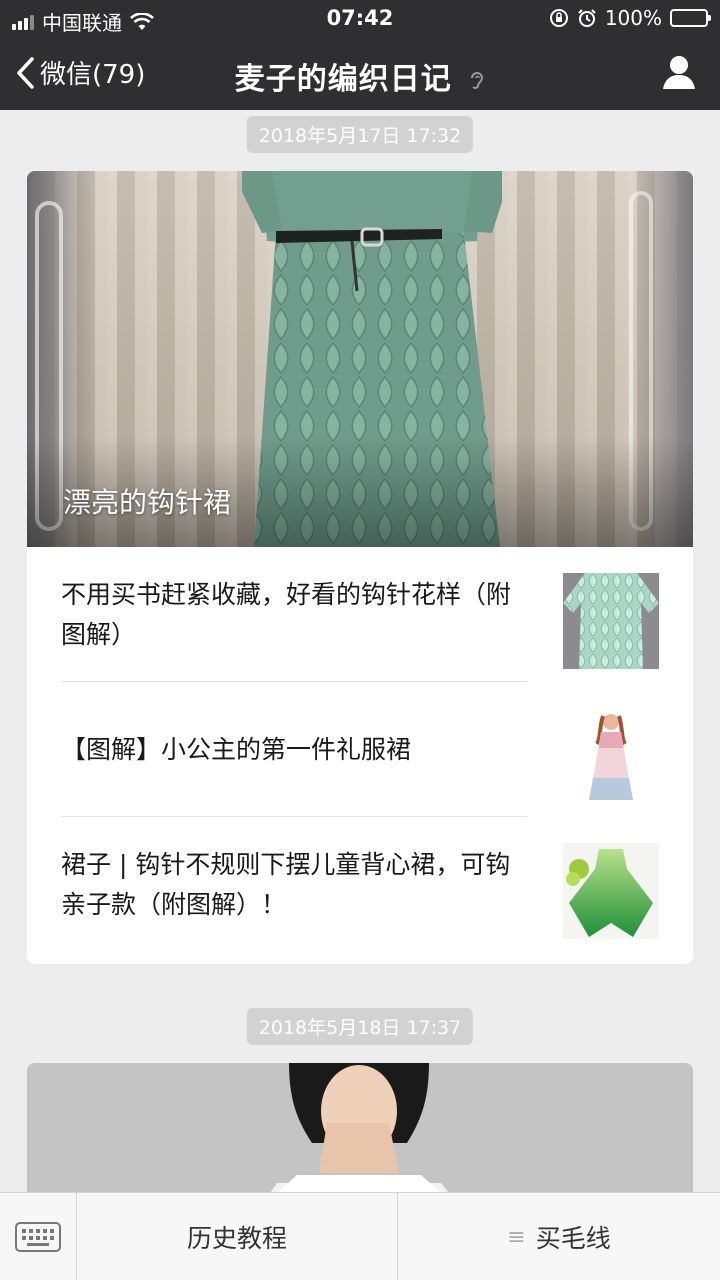 This screenshot has height=1280, width=720. I want to click on article-item: 不用买书赶紧收藏，好看的钩针花样（附图解）, so click(360, 614).